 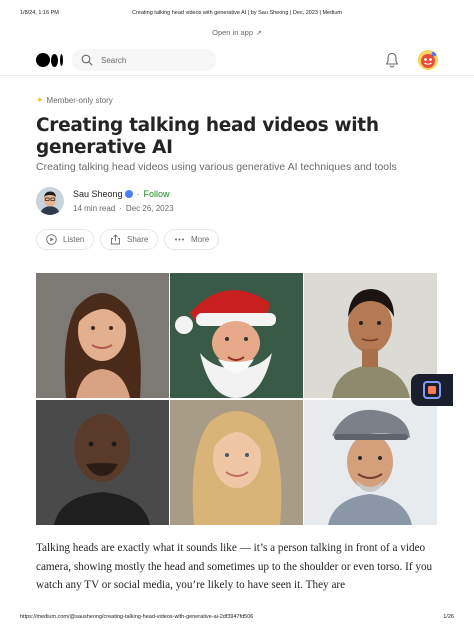 What do you see at coordinates (259, 33) in the screenshot?
I see `external-arrow-icon: ↗` at bounding box center [259, 33].